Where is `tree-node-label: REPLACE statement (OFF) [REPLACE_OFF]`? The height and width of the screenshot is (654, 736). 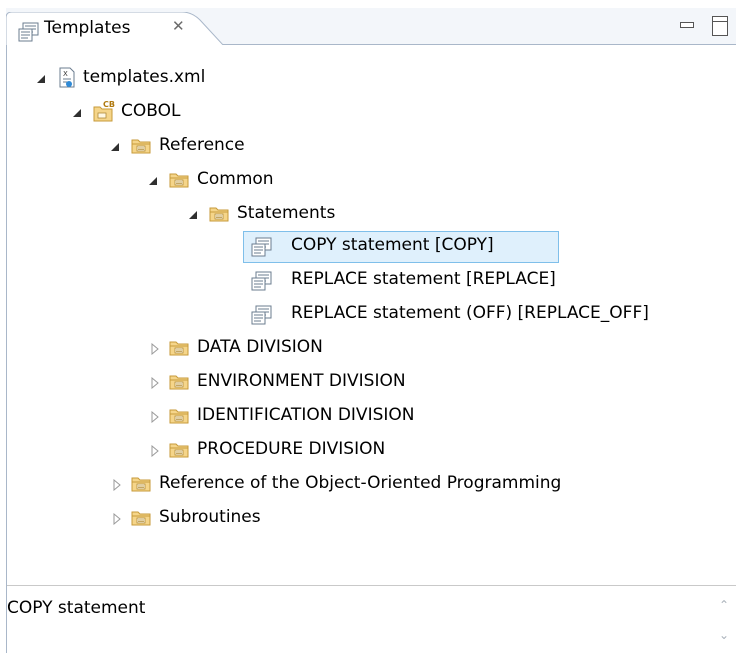
tree-node-label: REPLACE statement (OFF) [REPLACE_OFF] is located at coordinates (470, 313).